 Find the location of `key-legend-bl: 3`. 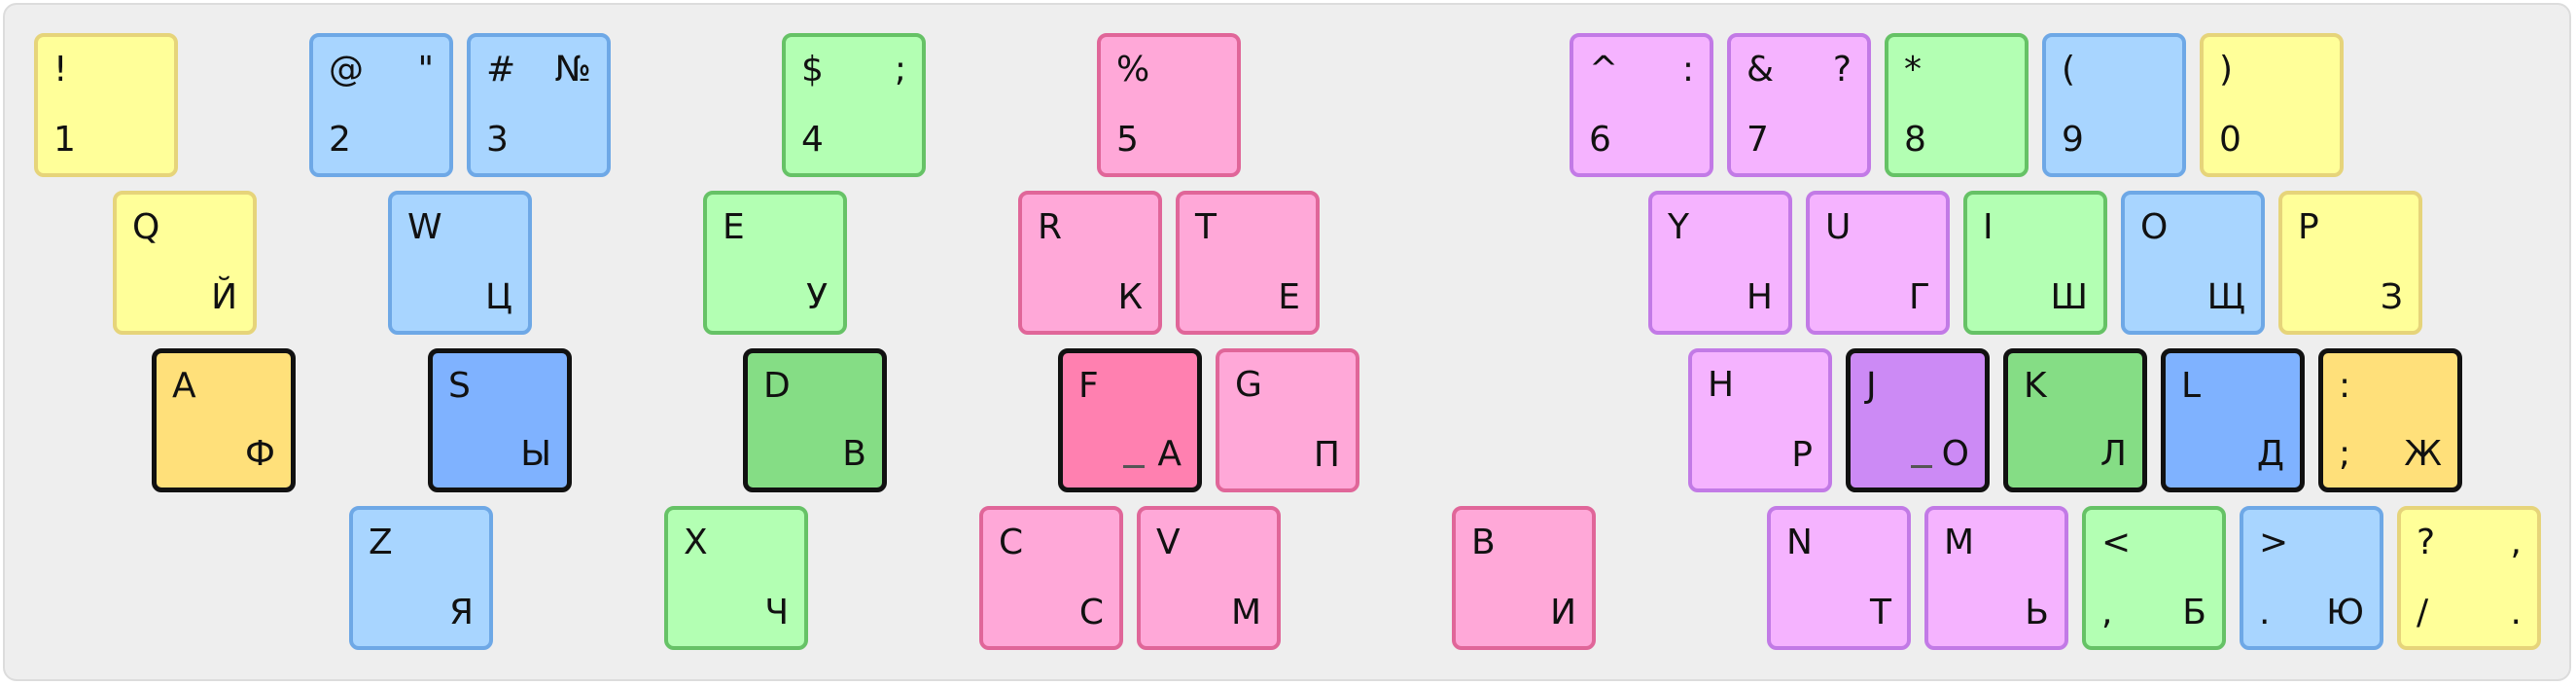

key-legend-bl: 3 is located at coordinates (497, 140).